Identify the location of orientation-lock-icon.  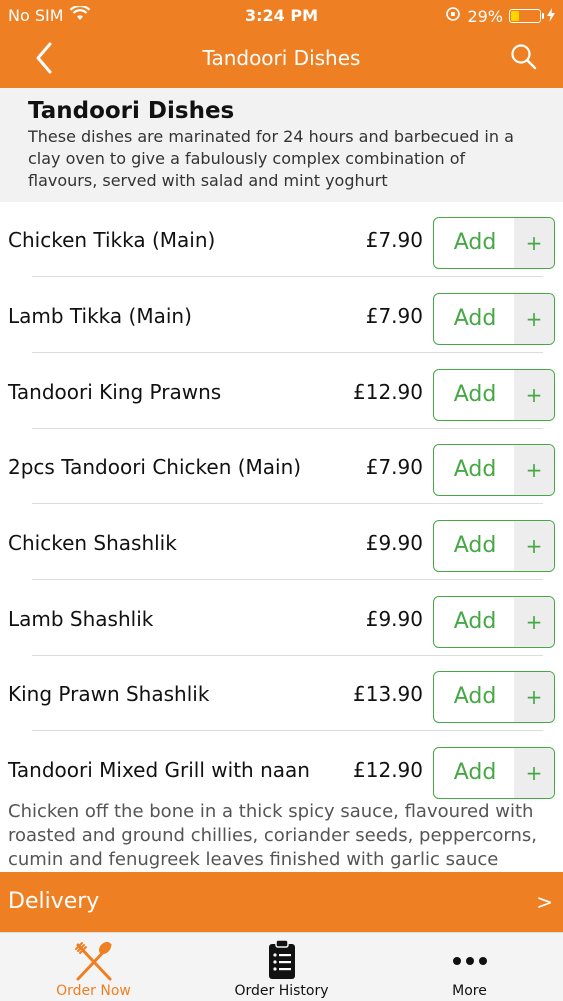
(453, 16).